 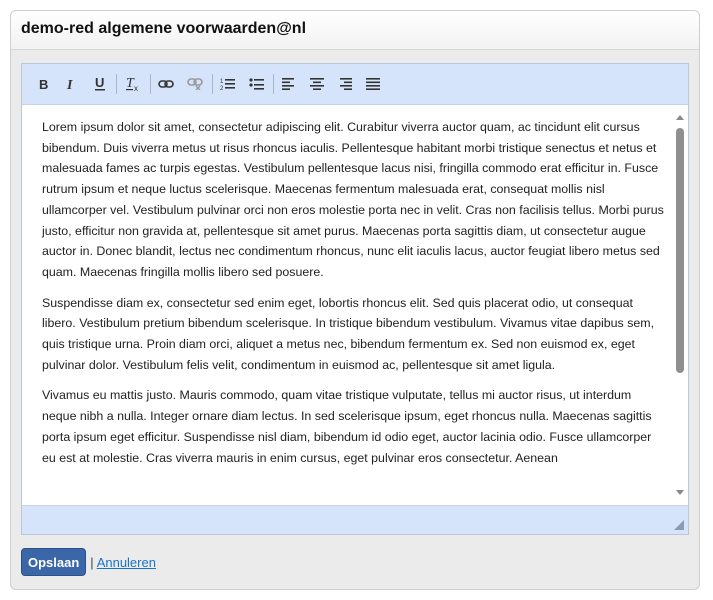 What do you see at coordinates (133, 84) in the screenshot?
I see `remove-format-icon: Tx` at bounding box center [133, 84].